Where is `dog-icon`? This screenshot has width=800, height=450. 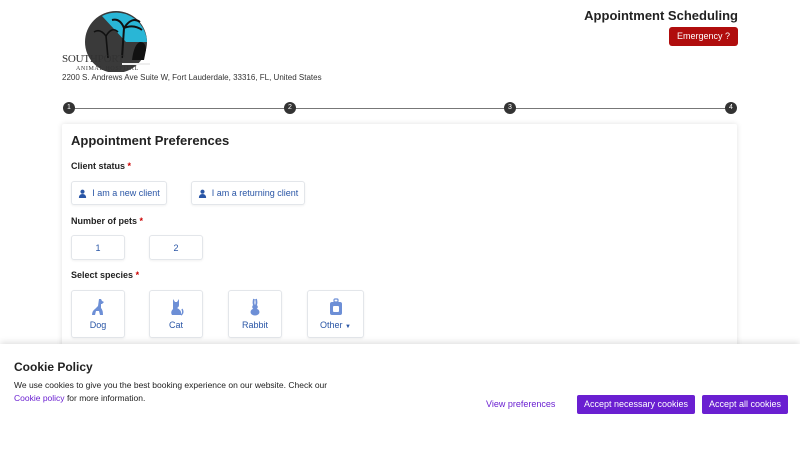
dog-icon is located at coordinates (98, 307).